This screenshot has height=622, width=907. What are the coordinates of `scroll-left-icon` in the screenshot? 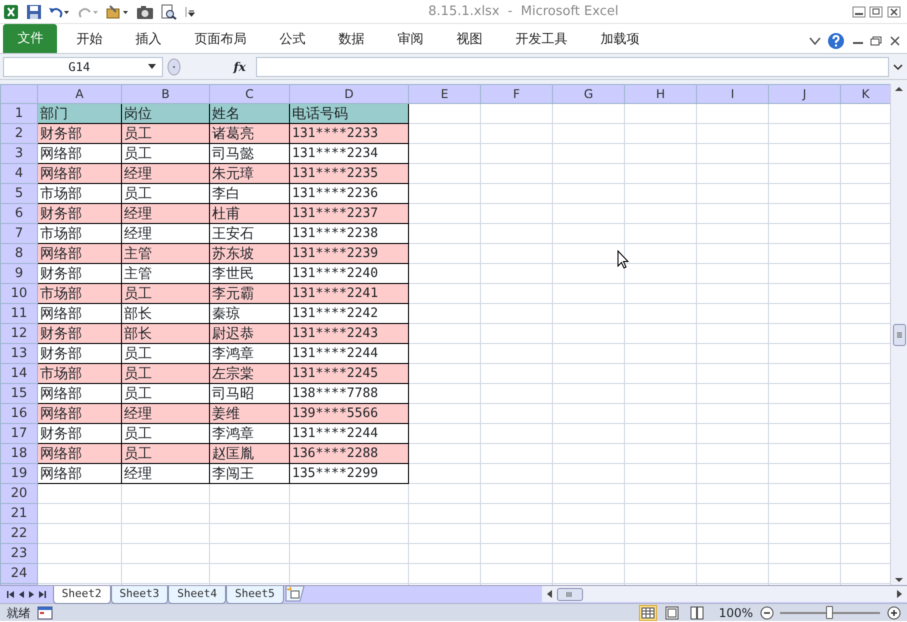 It's located at (549, 594).